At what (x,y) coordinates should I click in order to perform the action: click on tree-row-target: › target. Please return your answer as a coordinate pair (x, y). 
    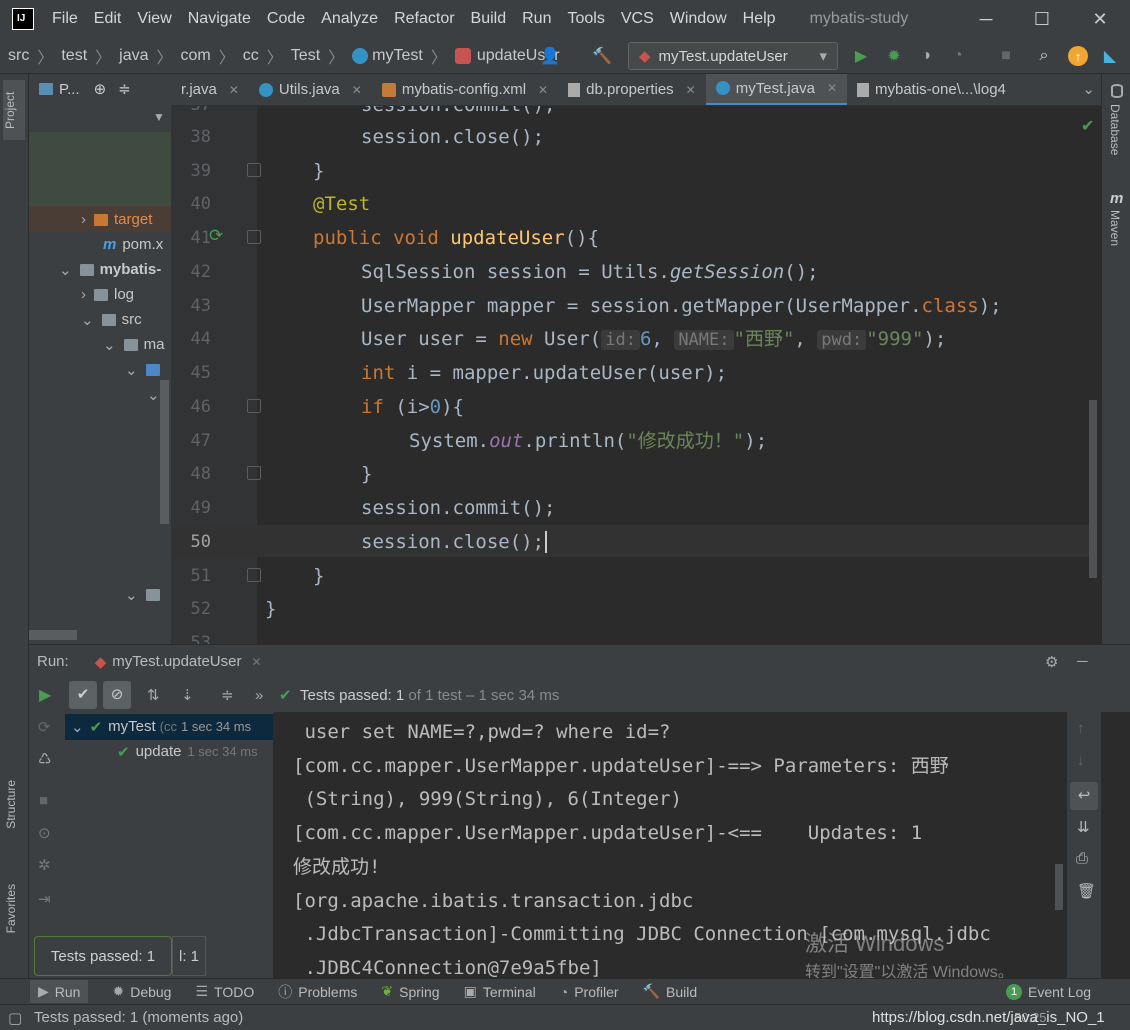
    Looking at the image, I should click on (116, 219).